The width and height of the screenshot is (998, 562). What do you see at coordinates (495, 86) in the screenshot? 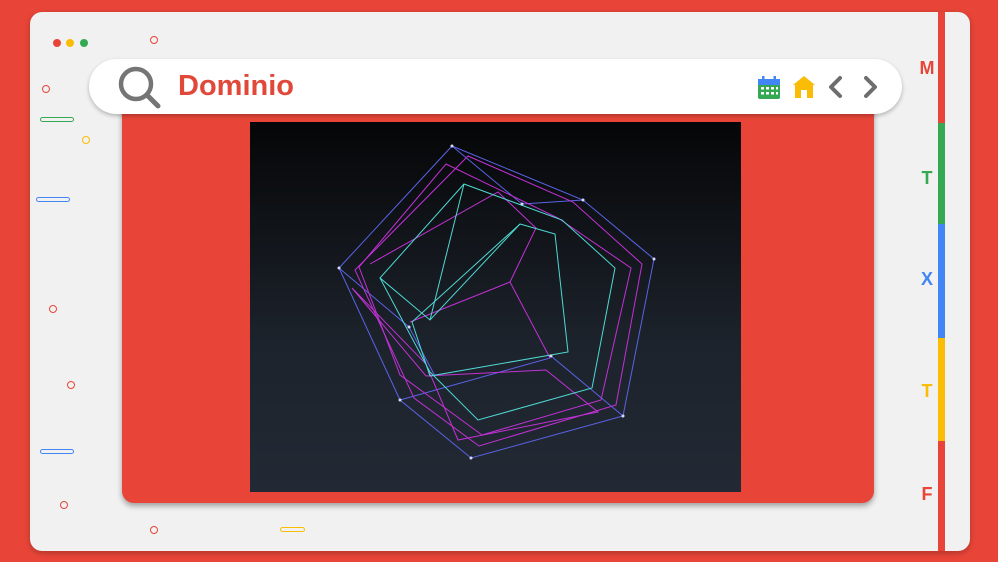
I see `search-bar: Dominio` at bounding box center [495, 86].